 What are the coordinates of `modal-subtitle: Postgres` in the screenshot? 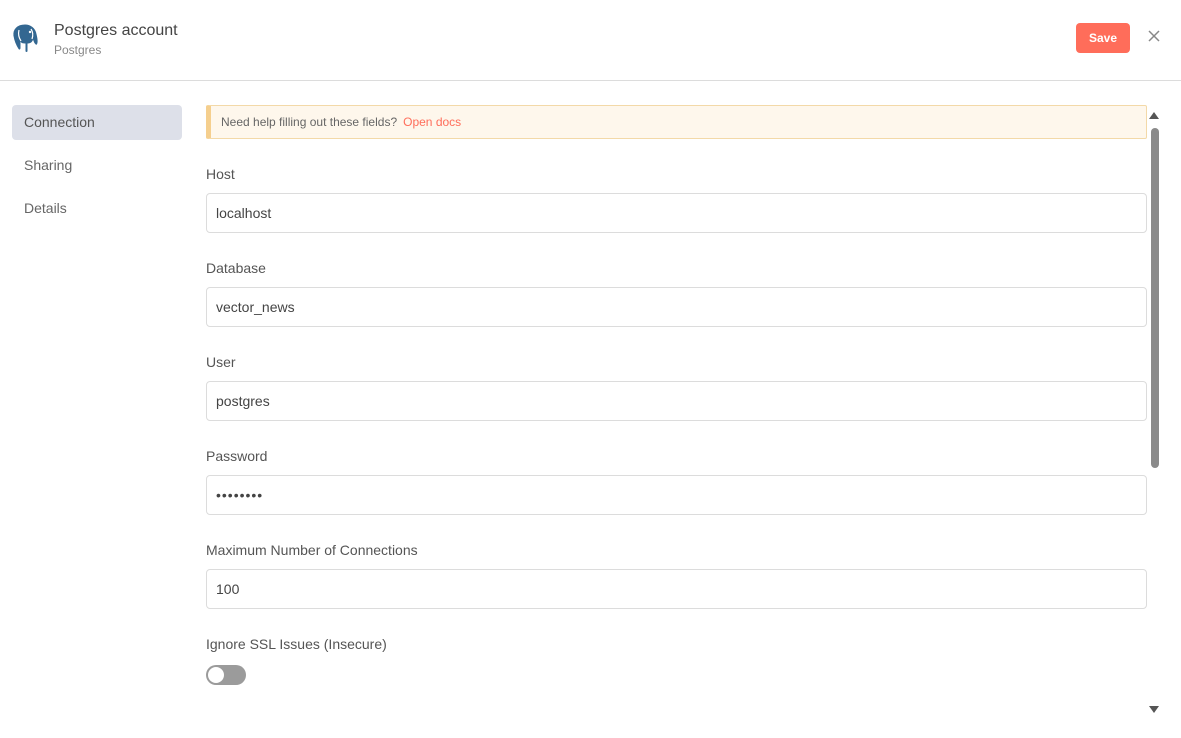 It's located at (78, 50).